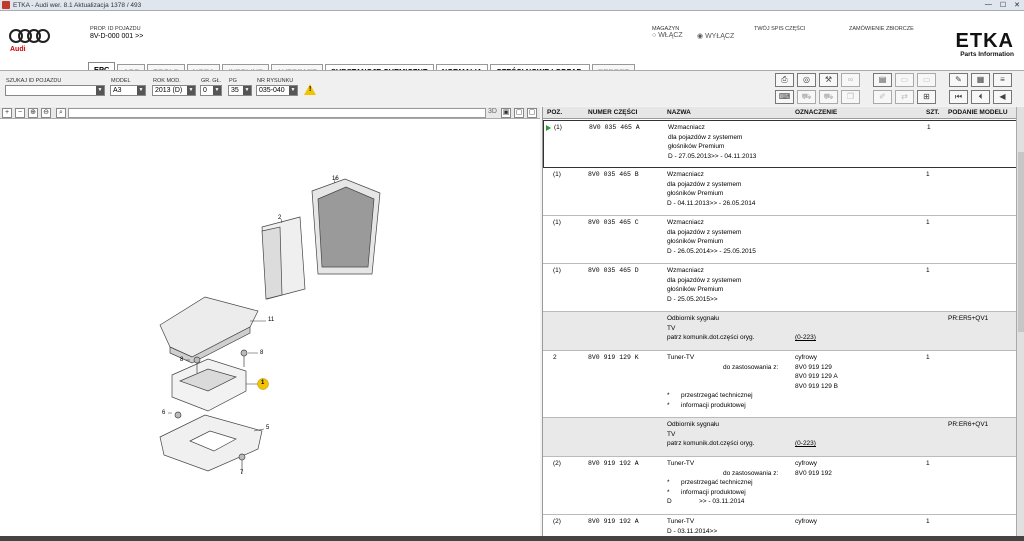 The image size is (1024, 541). Describe the element at coordinates (532, 113) in the screenshot. I see `collapse-icon: ▢` at that location.